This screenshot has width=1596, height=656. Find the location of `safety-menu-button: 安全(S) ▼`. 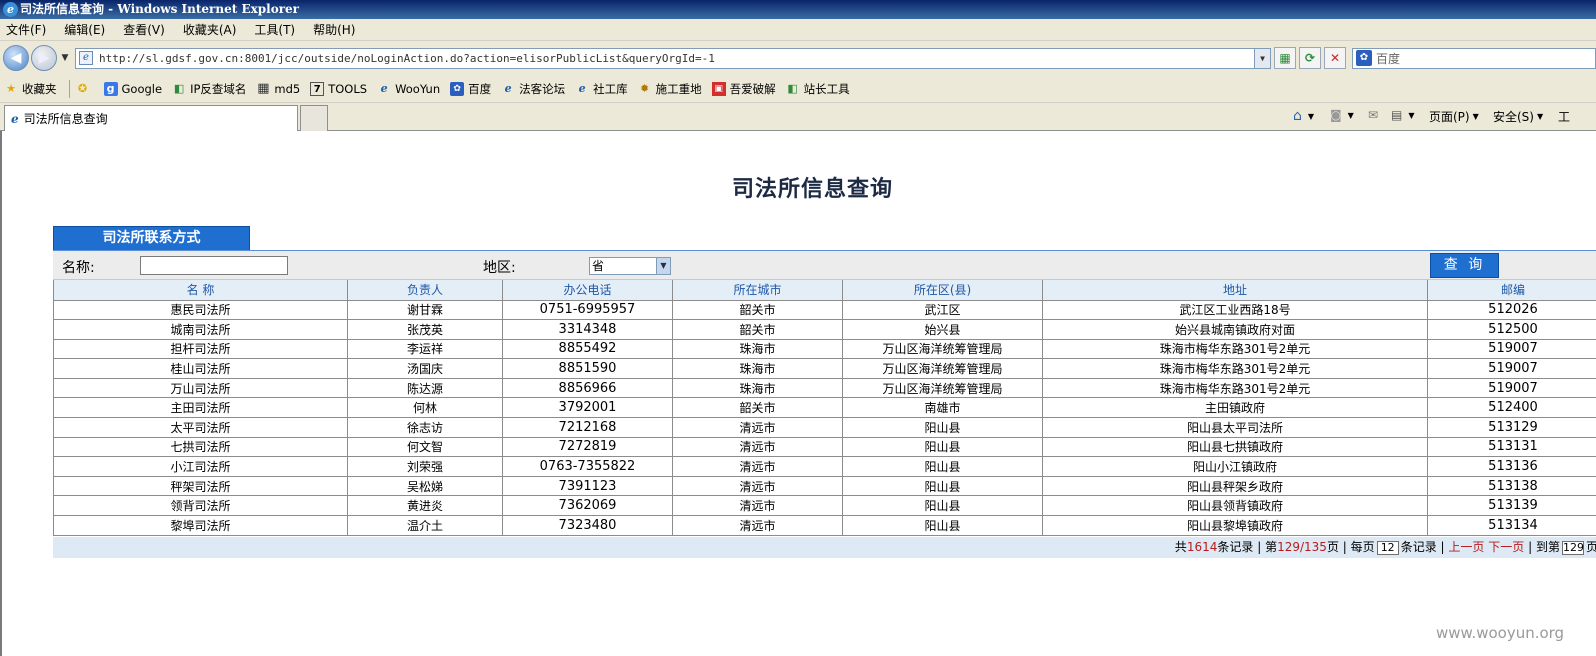

safety-menu-button: 安全(S) ▼ is located at coordinates (1518, 116).